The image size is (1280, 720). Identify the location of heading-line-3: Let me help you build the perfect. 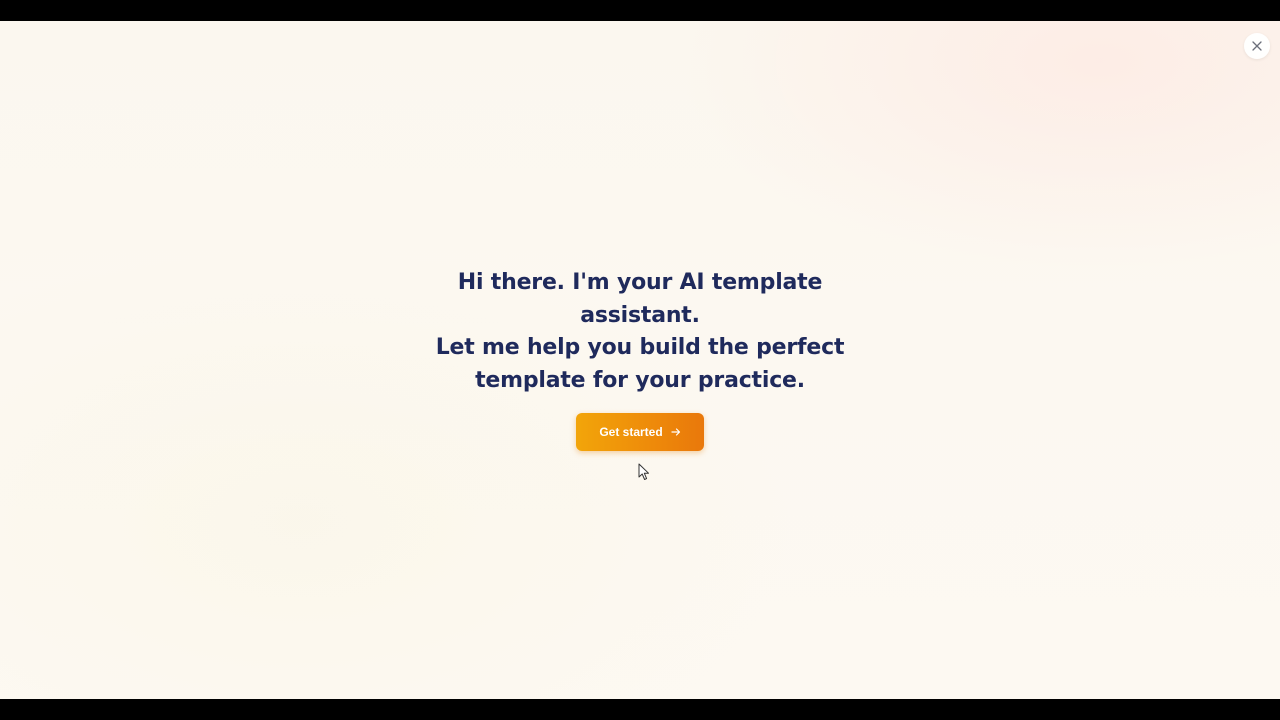
(640, 347).